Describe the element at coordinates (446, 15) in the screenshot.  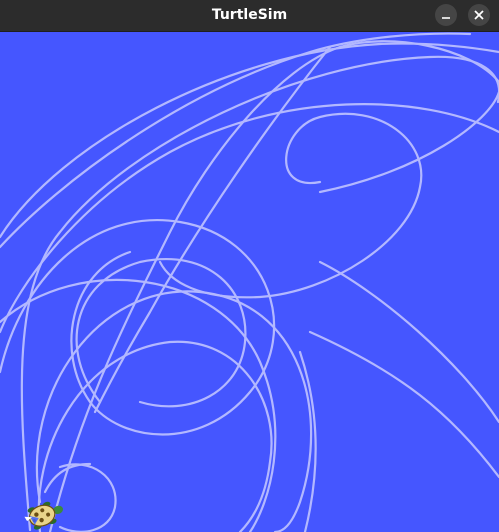
I see `minimize-button` at that location.